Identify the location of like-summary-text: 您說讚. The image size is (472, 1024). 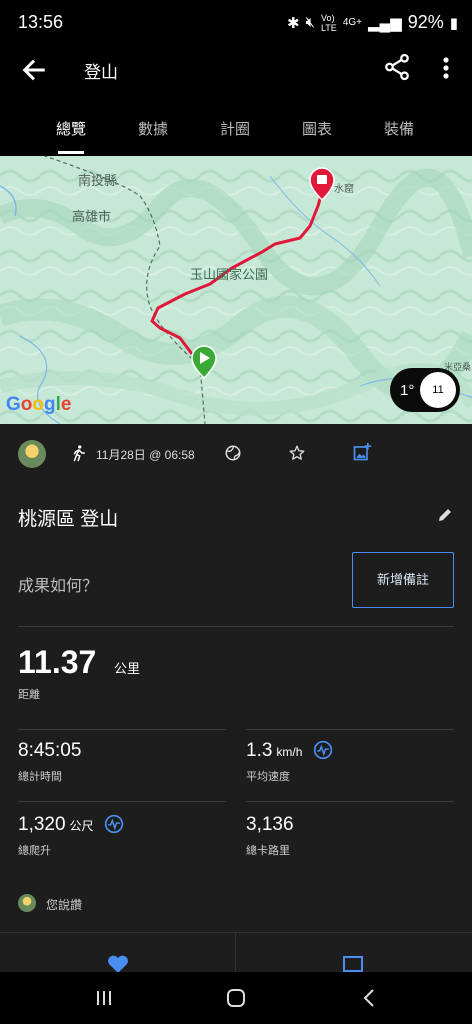
(64, 905).